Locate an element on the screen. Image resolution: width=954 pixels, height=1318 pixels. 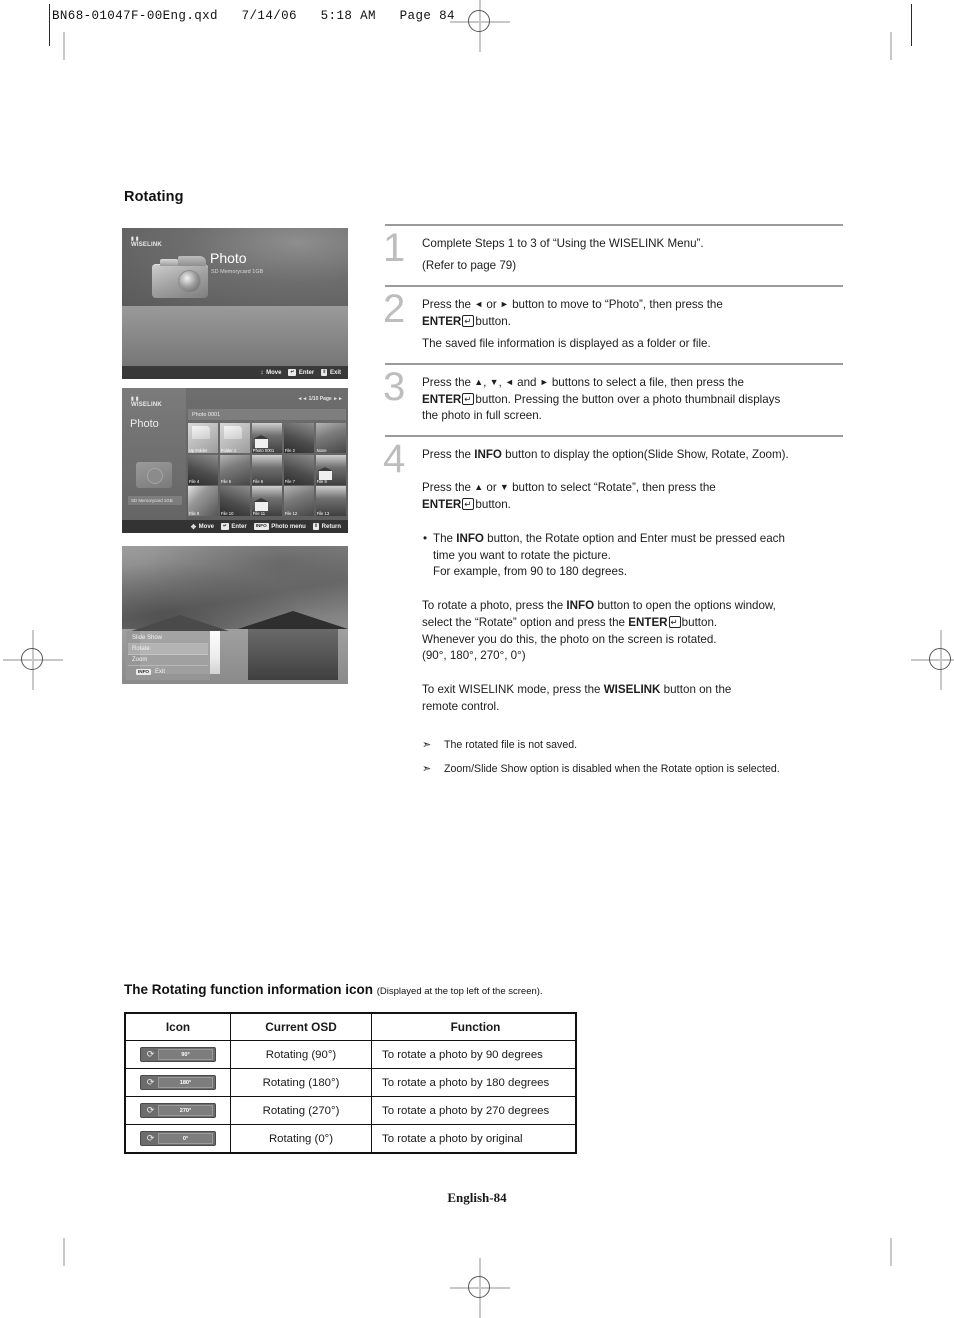
step-3-number: 3 is located at coordinates (394, 386).